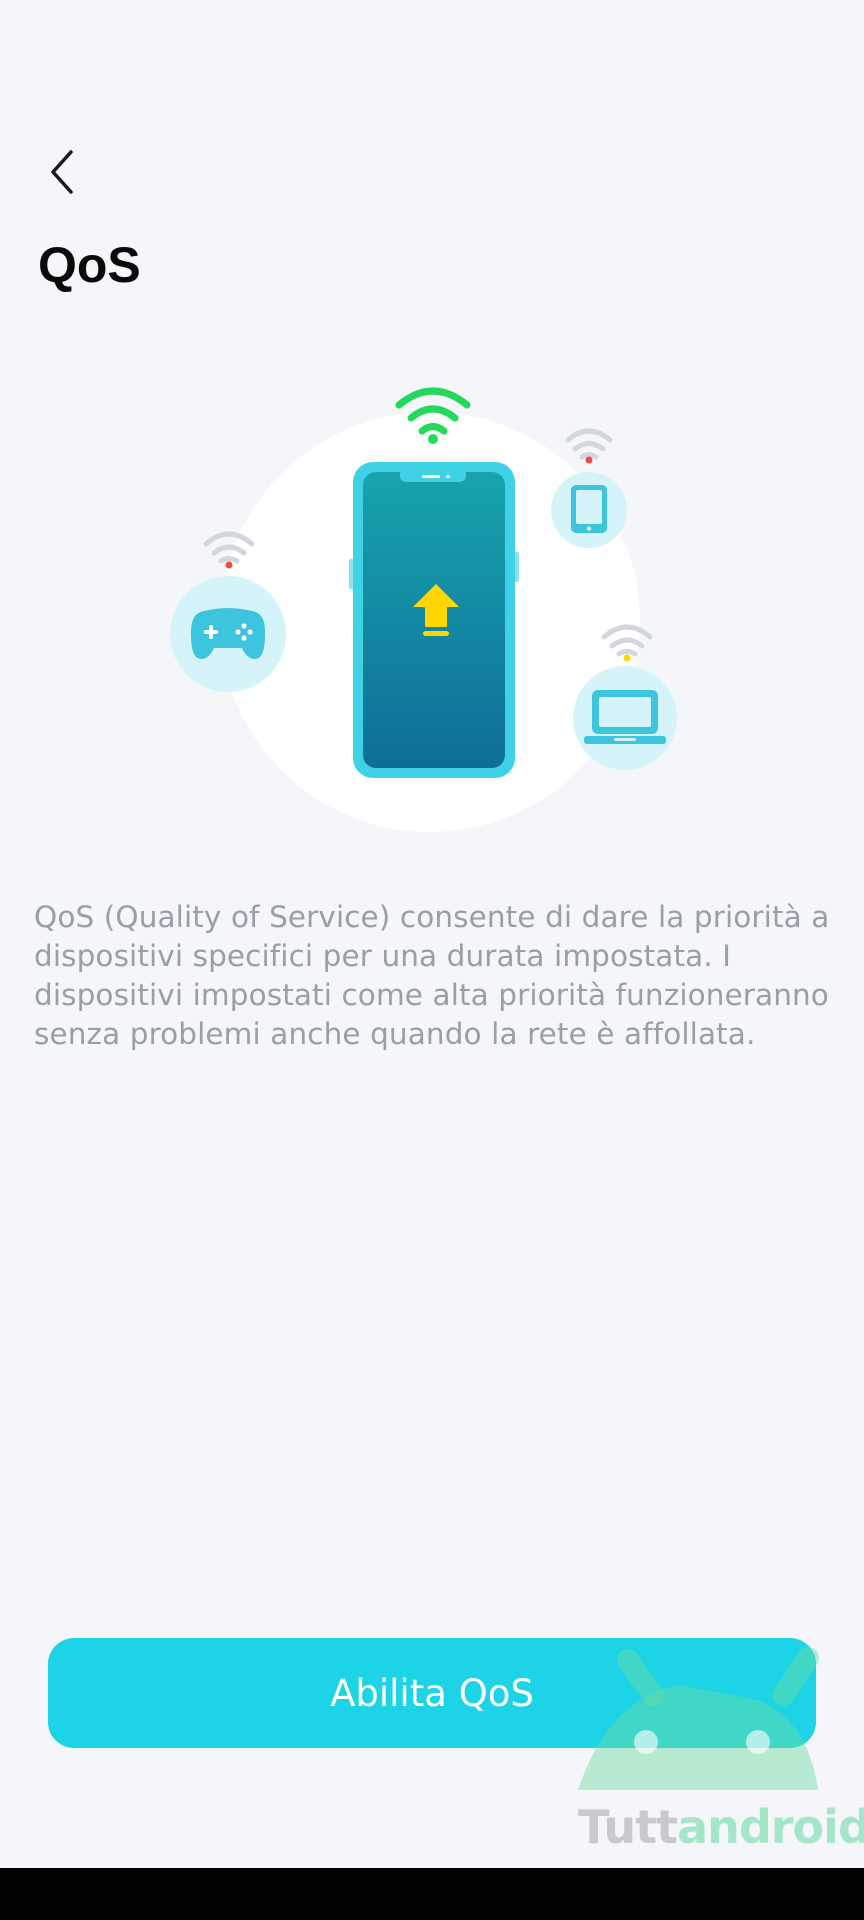  Describe the element at coordinates (432, 1894) in the screenshot. I see `system-navigation-bar` at that location.